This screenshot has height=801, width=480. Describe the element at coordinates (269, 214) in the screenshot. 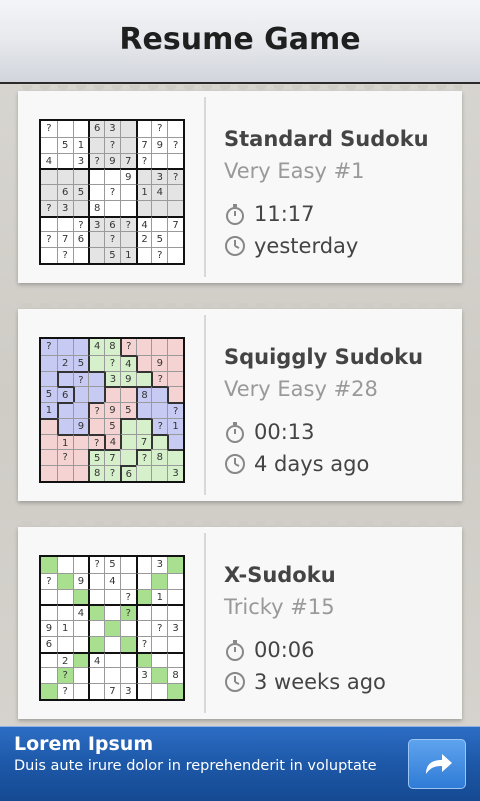

I see `play-time-row: 11:17` at that location.